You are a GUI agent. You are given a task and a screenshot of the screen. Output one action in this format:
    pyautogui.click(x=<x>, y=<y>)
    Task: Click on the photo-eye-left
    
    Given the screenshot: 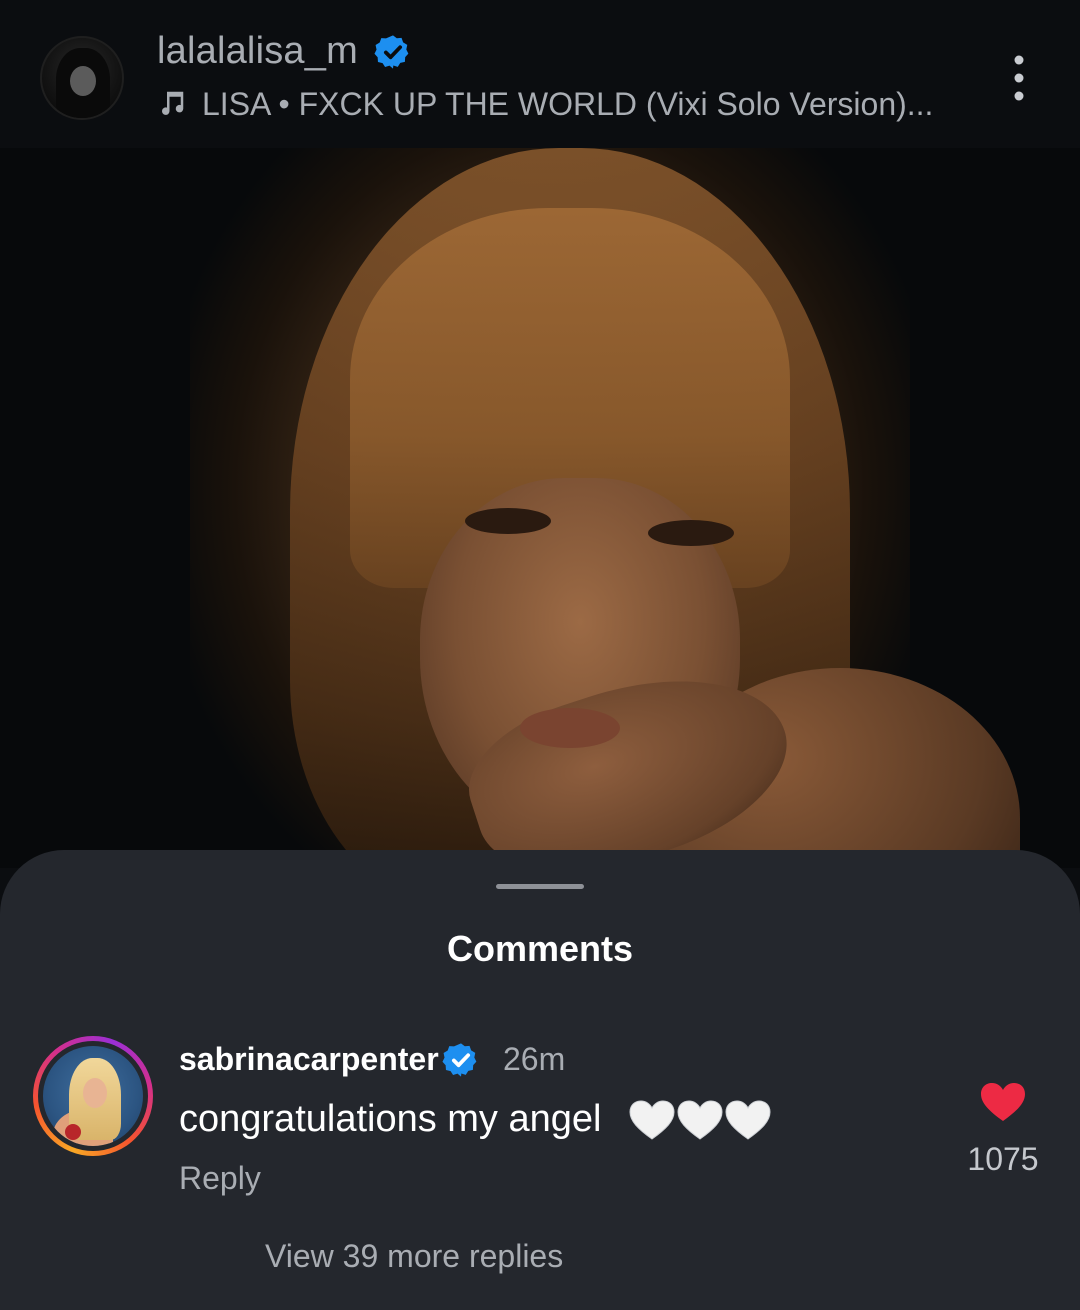 What is the action you would take?
    pyautogui.click(x=508, y=521)
    